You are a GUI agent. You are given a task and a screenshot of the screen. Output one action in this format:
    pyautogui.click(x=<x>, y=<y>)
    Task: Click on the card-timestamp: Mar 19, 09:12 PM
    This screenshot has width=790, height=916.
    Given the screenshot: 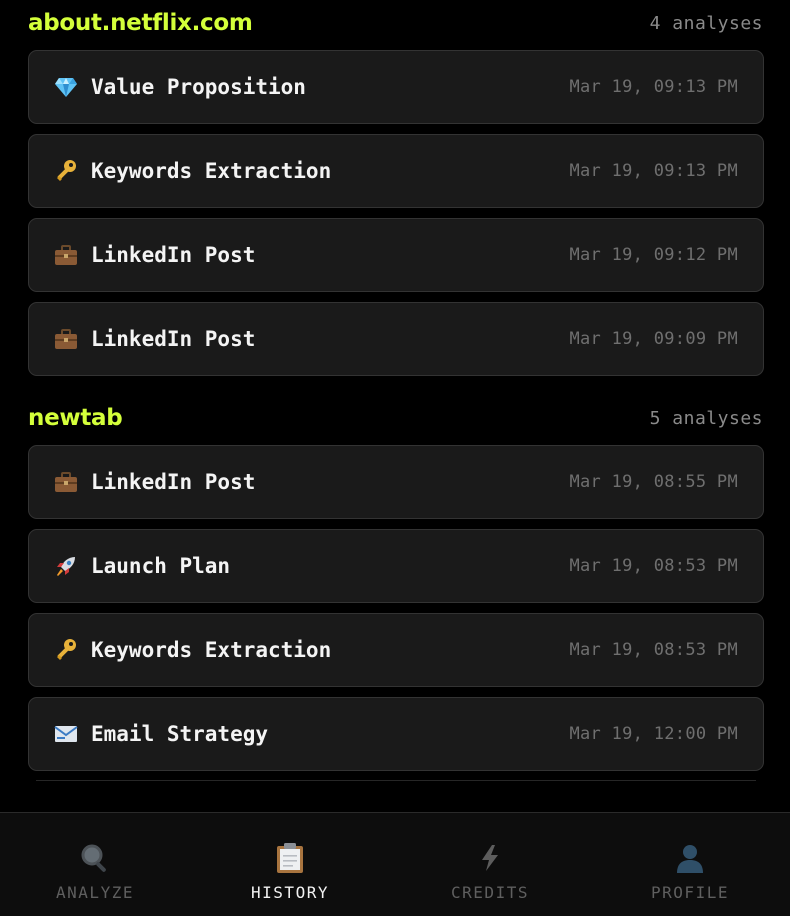 What is the action you would take?
    pyautogui.click(x=653, y=255)
    